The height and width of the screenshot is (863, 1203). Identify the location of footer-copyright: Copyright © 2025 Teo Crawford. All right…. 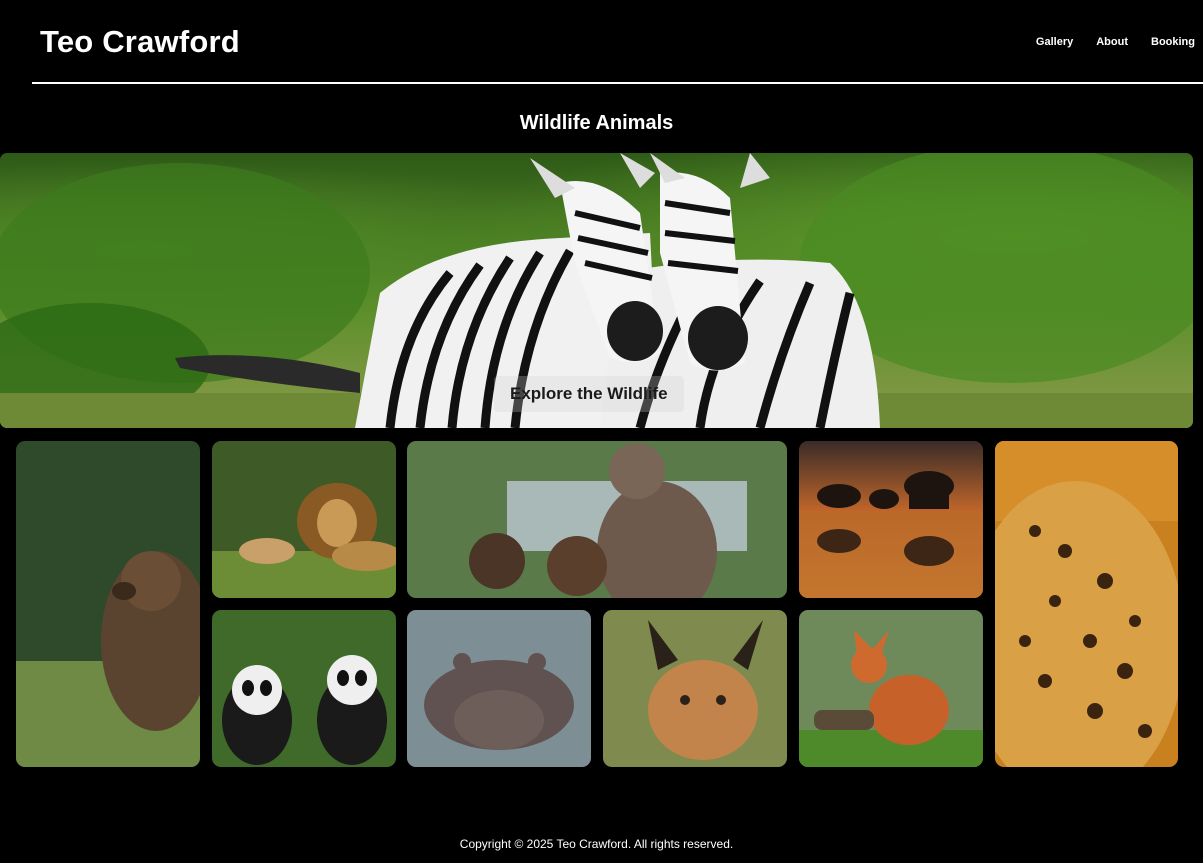
(596, 844).